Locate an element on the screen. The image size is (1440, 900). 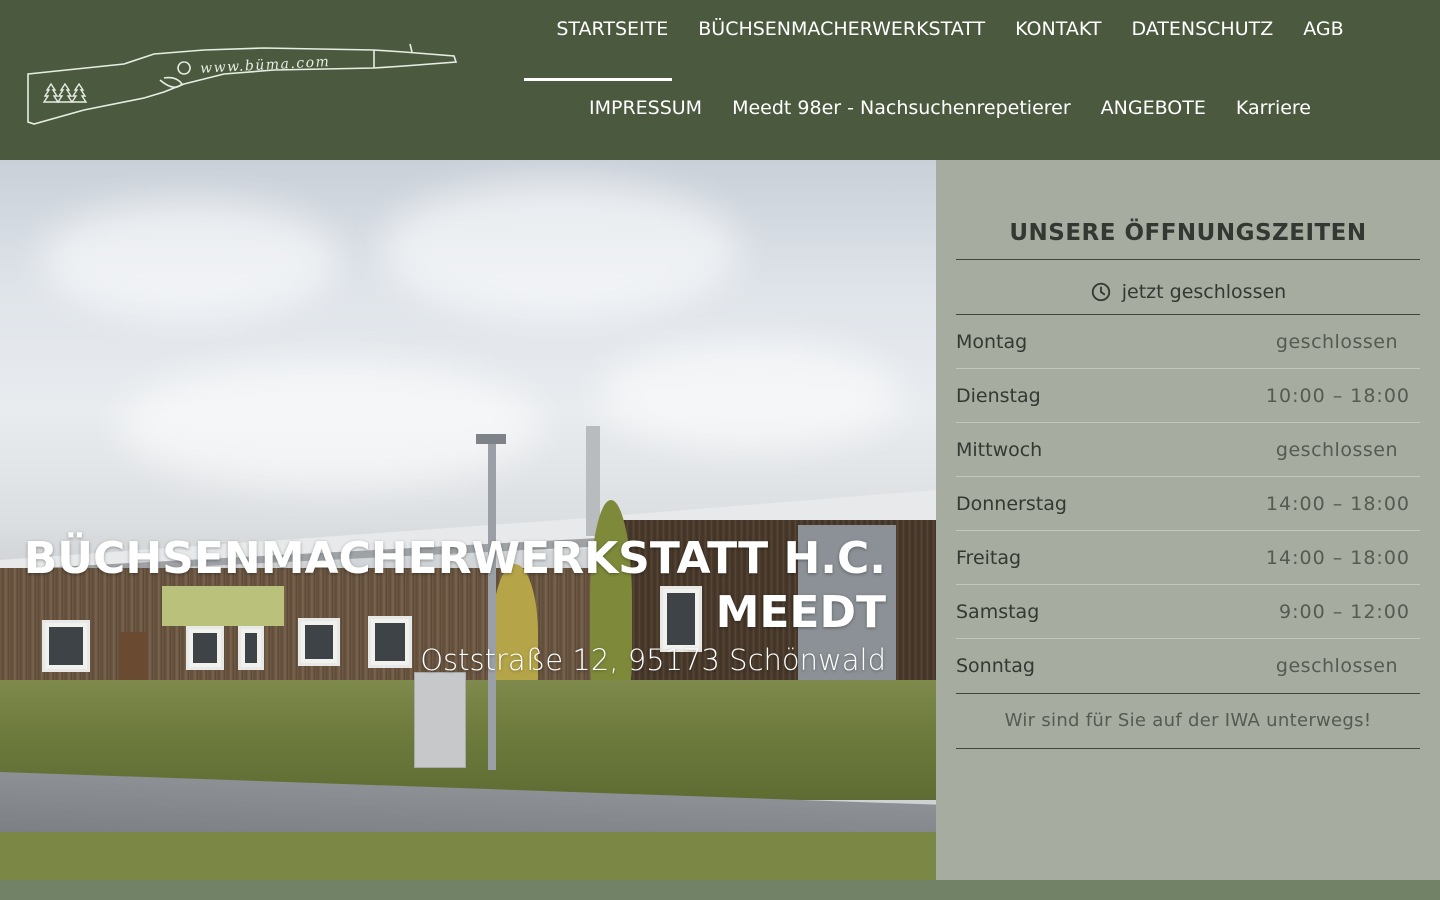
hours-row-sonntag: Sonntag geschlossen is located at coordinates (1188, 666).